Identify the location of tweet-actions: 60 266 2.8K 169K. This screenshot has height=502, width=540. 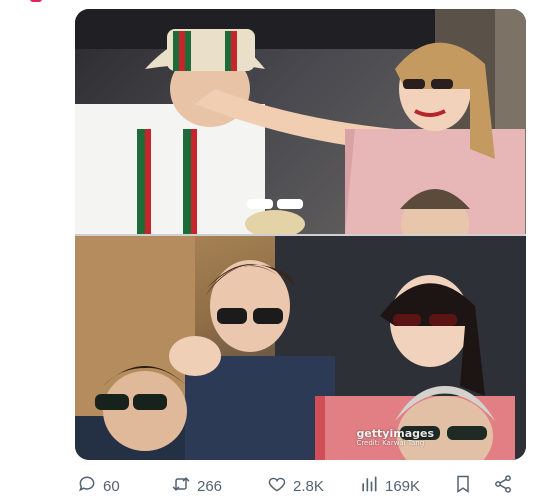
(300, 485).